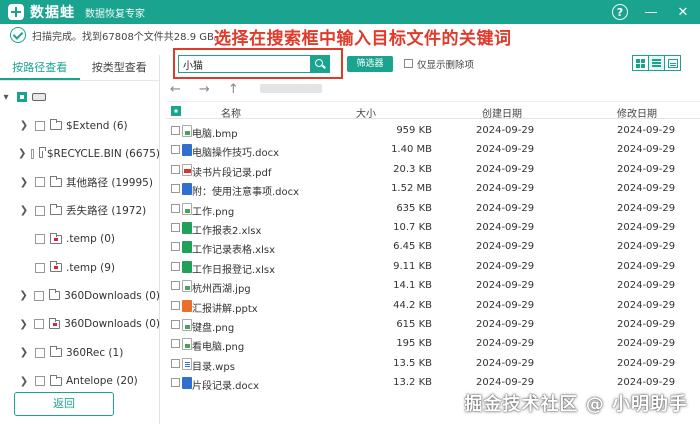 The image size is (700, 424). Describe the element at coordinates (112, 324) in the screenshot. I see `tree-label: 360Downloads (0)` at that location.